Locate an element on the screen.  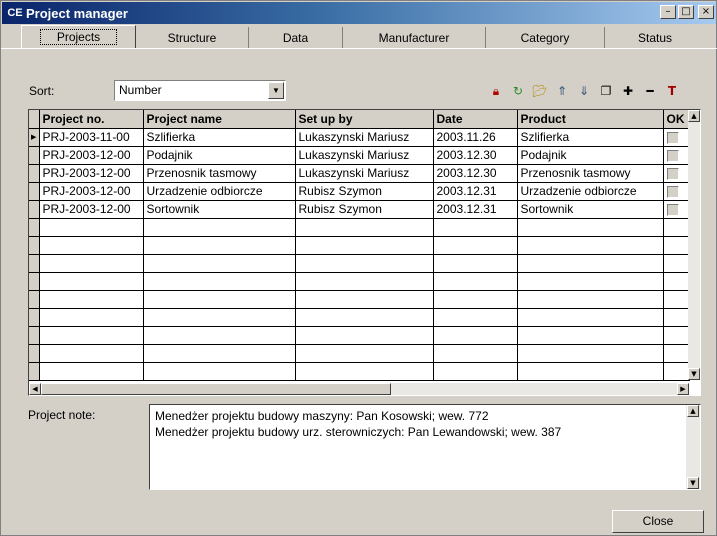
close-button: Close is located at coordinates (658, 521).